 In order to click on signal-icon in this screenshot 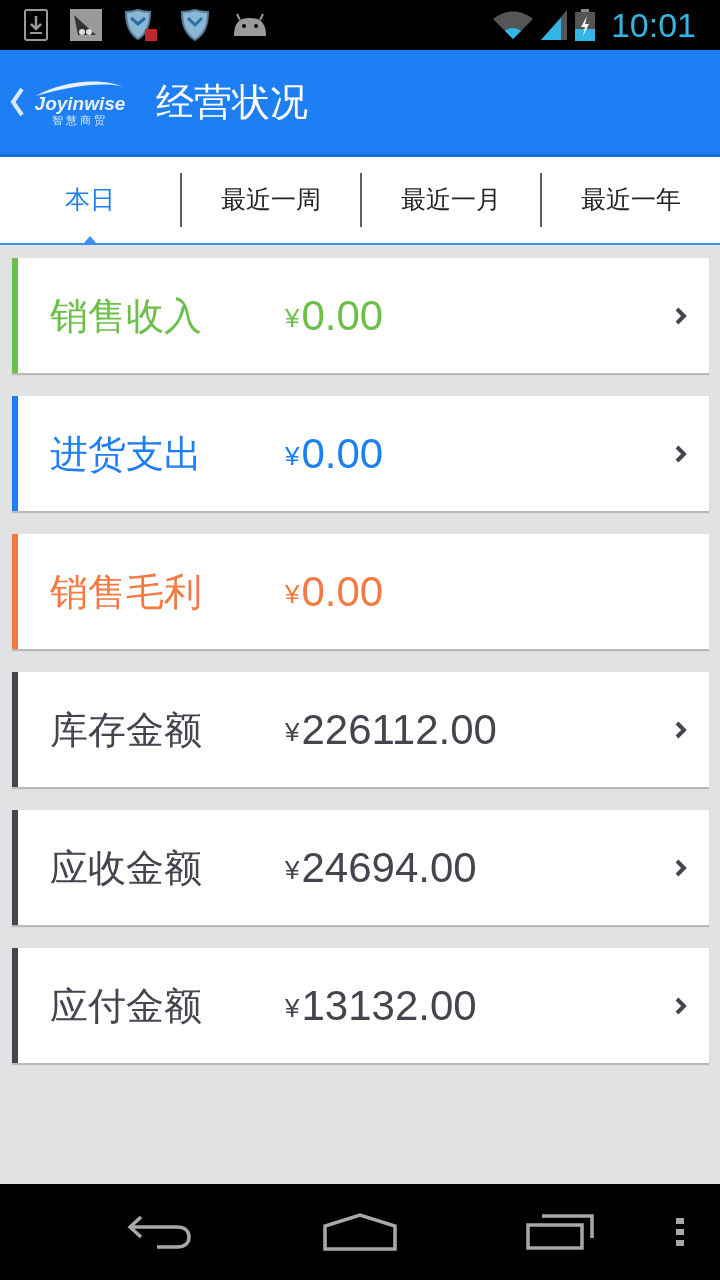, I will do `click(553, 25)`.